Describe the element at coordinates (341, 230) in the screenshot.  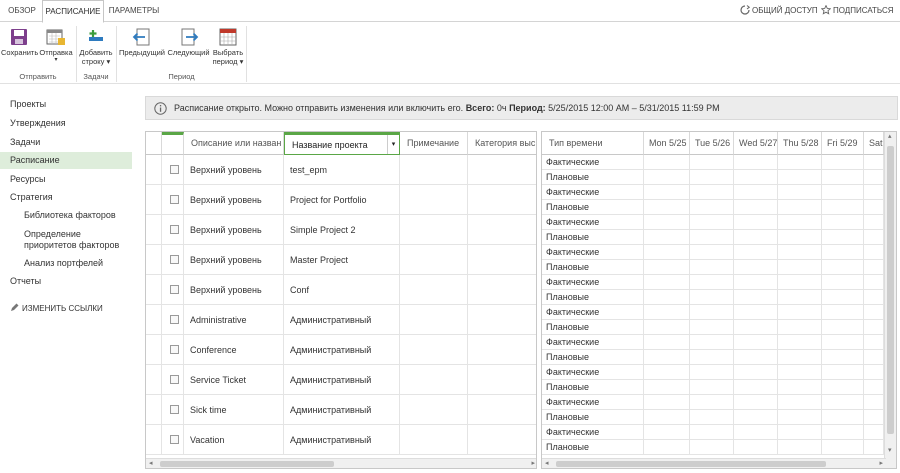
I see `table-row: Верхний уровень Simple Project 2` at that location.